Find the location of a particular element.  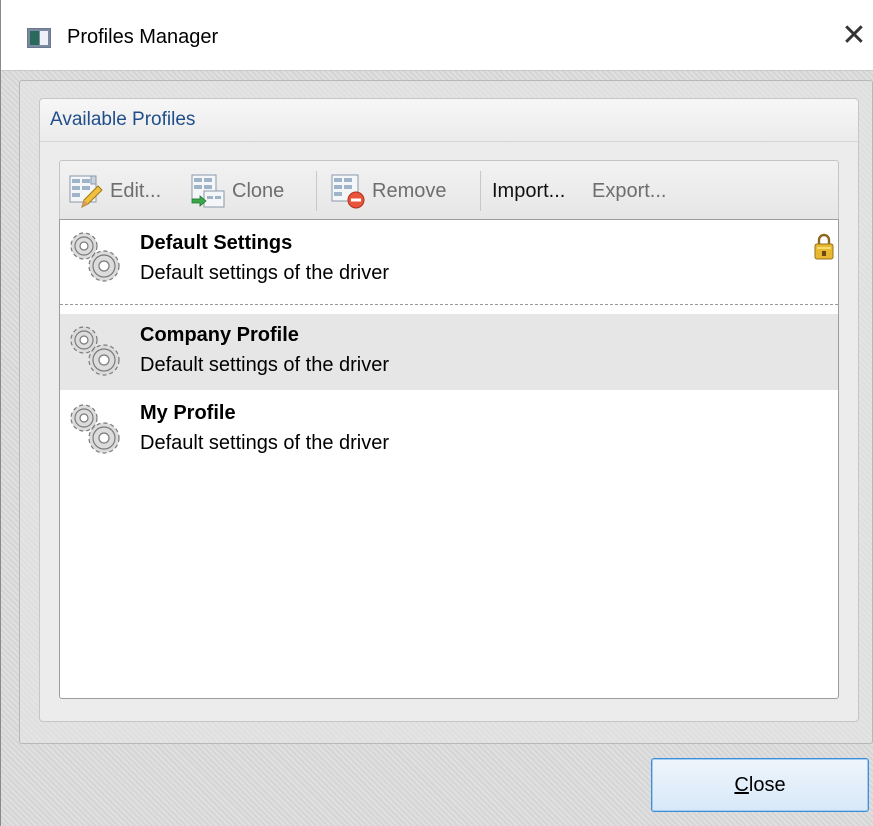

close-mnemonic: C is located at coordinates (741, 784).